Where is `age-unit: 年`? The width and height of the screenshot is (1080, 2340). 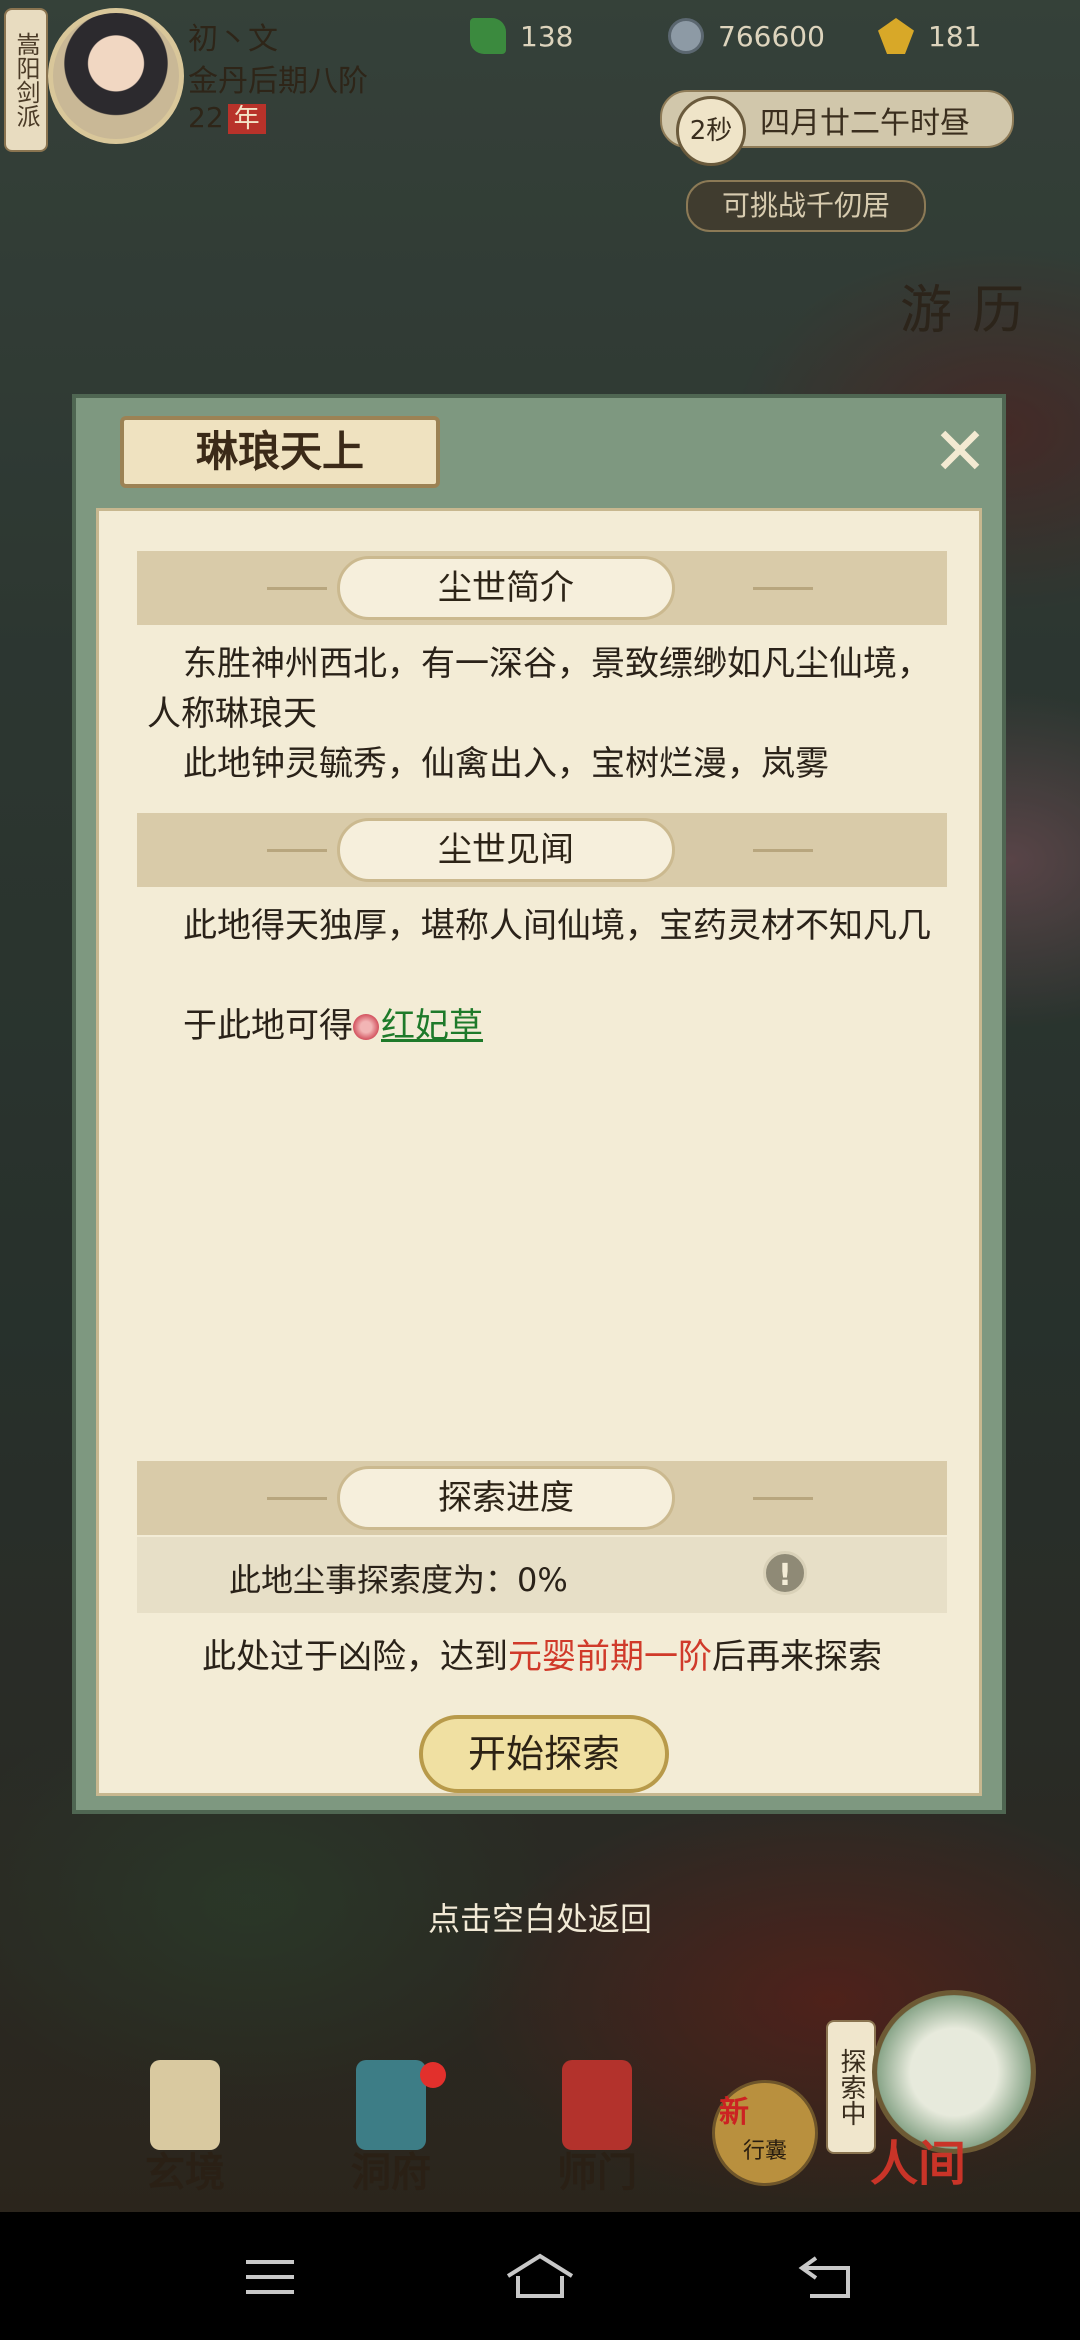 age-unit: 年 is located at coordinates (246, 119).